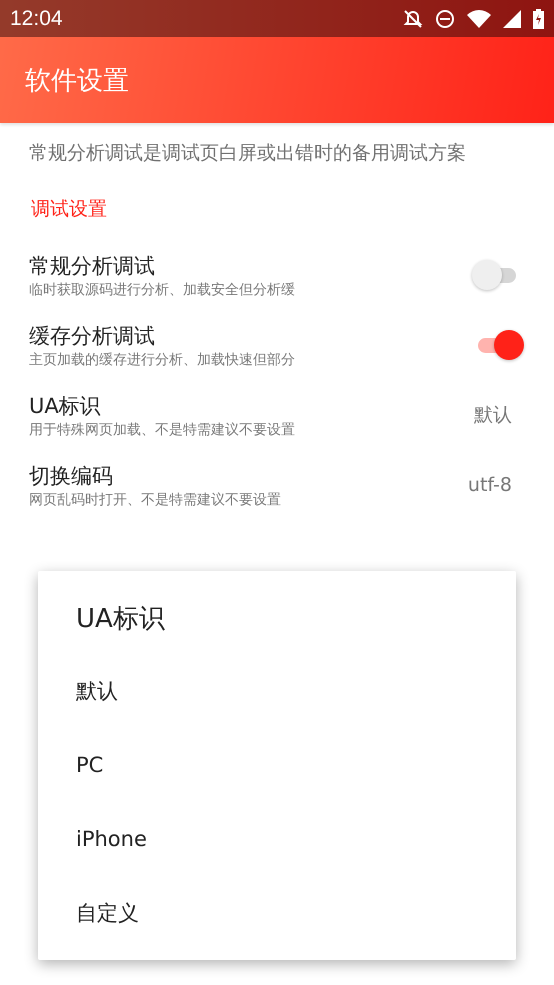  What do you see at coordinates (512, 19) in the screenshot?
I see `signal-icon` at bounding box center [512, 19].